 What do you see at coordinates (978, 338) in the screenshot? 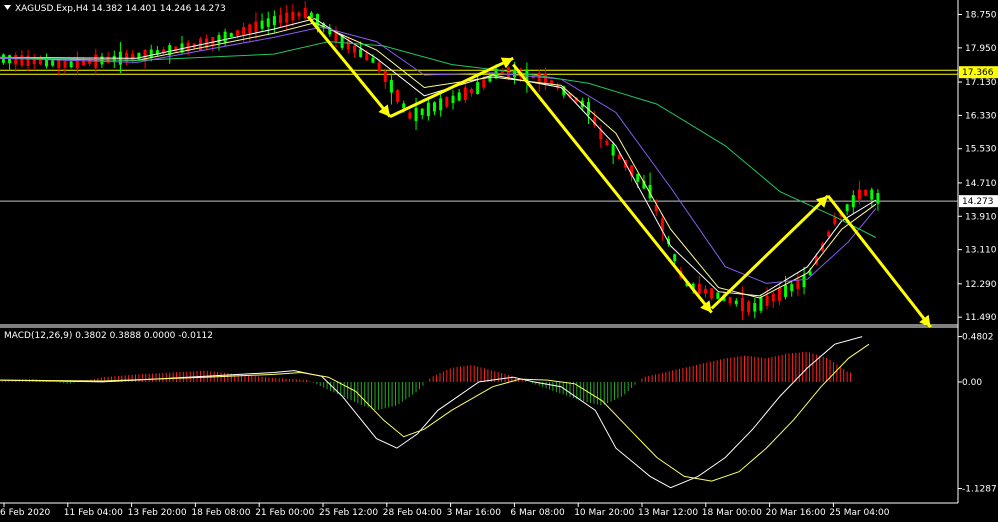
I see `macd-tick-label: 0.4802` at bounding box center [978, 338].